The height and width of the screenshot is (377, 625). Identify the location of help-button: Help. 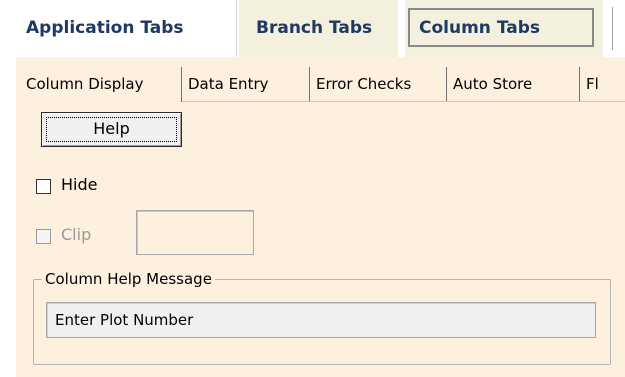
(111, 129).